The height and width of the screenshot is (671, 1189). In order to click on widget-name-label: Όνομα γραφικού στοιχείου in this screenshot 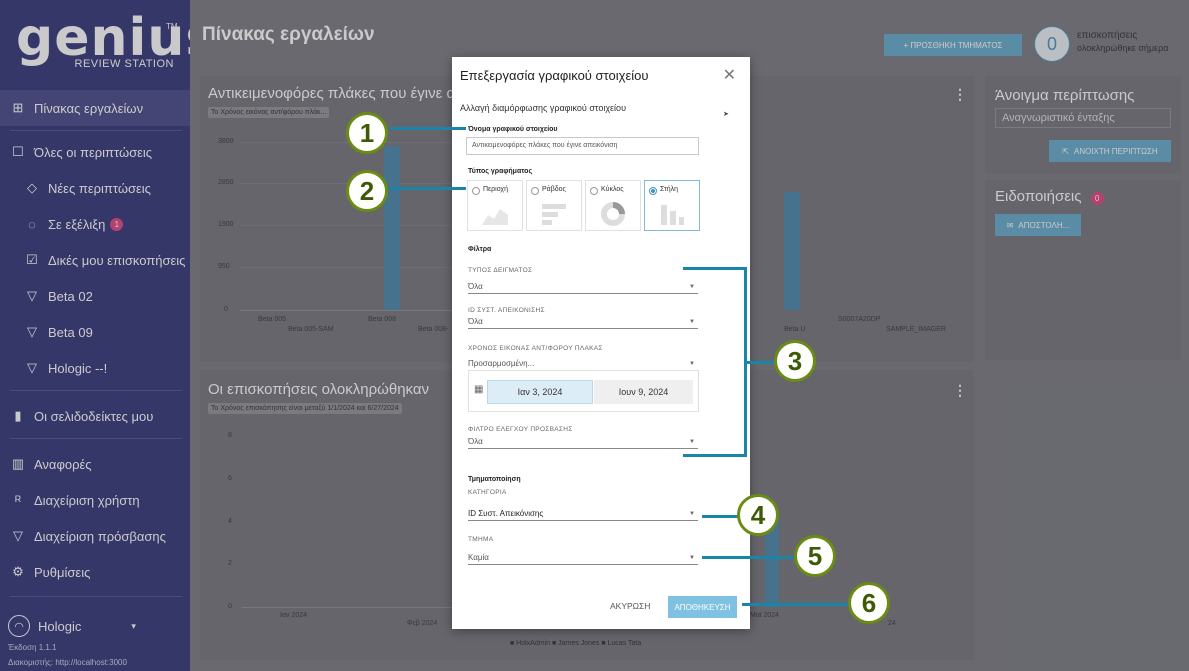, I will do `click(513, 129)`.